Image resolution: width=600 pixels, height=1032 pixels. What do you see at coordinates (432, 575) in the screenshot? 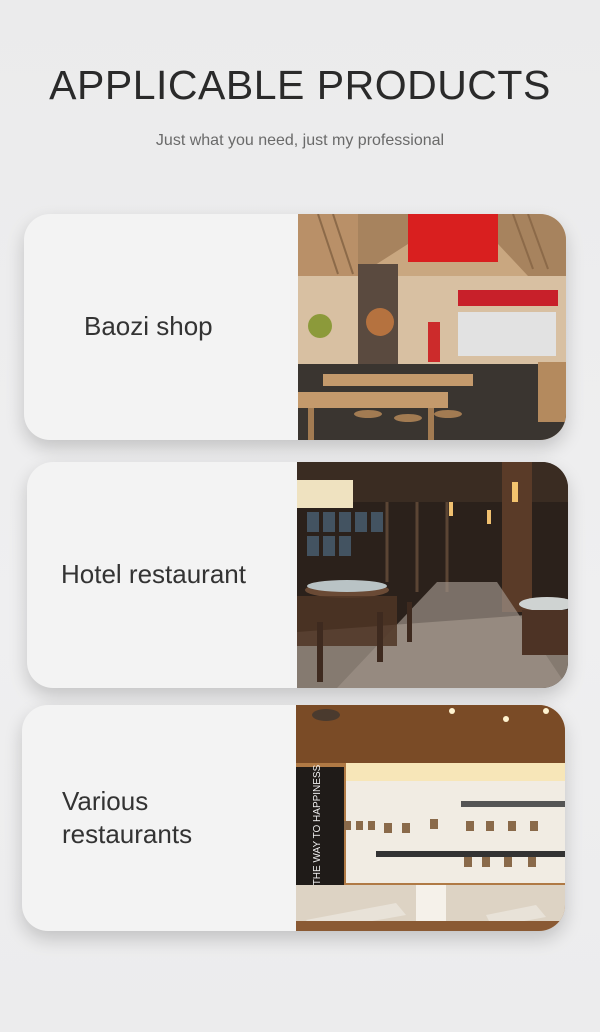
I see `hotel-restaurant-photo` at bounding box center [432, 575].